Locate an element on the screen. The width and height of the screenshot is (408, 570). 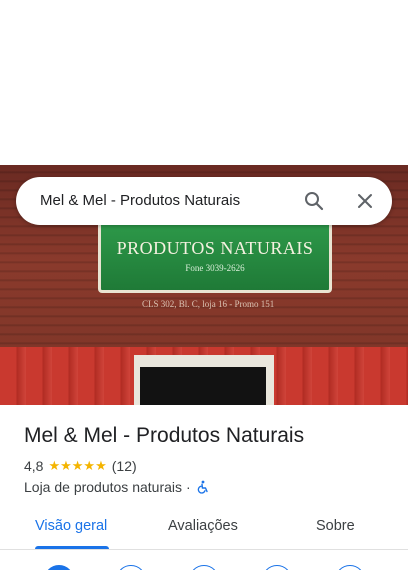
rating-row: 4,8 ★★★★★ (12) is located at coordinates (80, 466).